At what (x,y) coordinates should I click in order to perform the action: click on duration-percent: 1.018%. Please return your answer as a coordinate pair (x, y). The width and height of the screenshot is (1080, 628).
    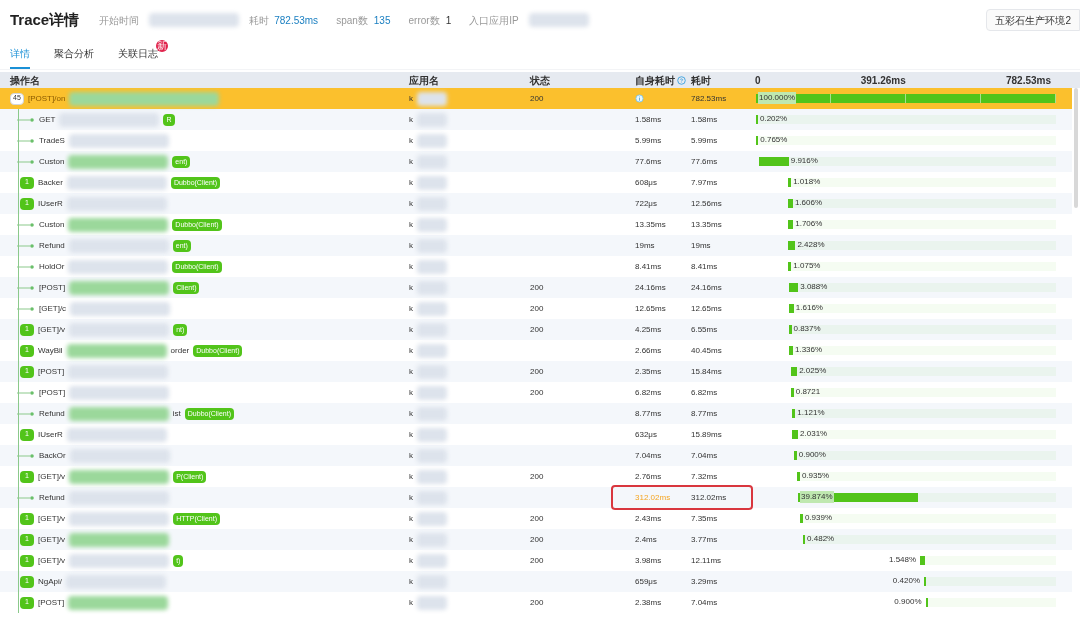
    Looking at the image, I should click on (807, 182).